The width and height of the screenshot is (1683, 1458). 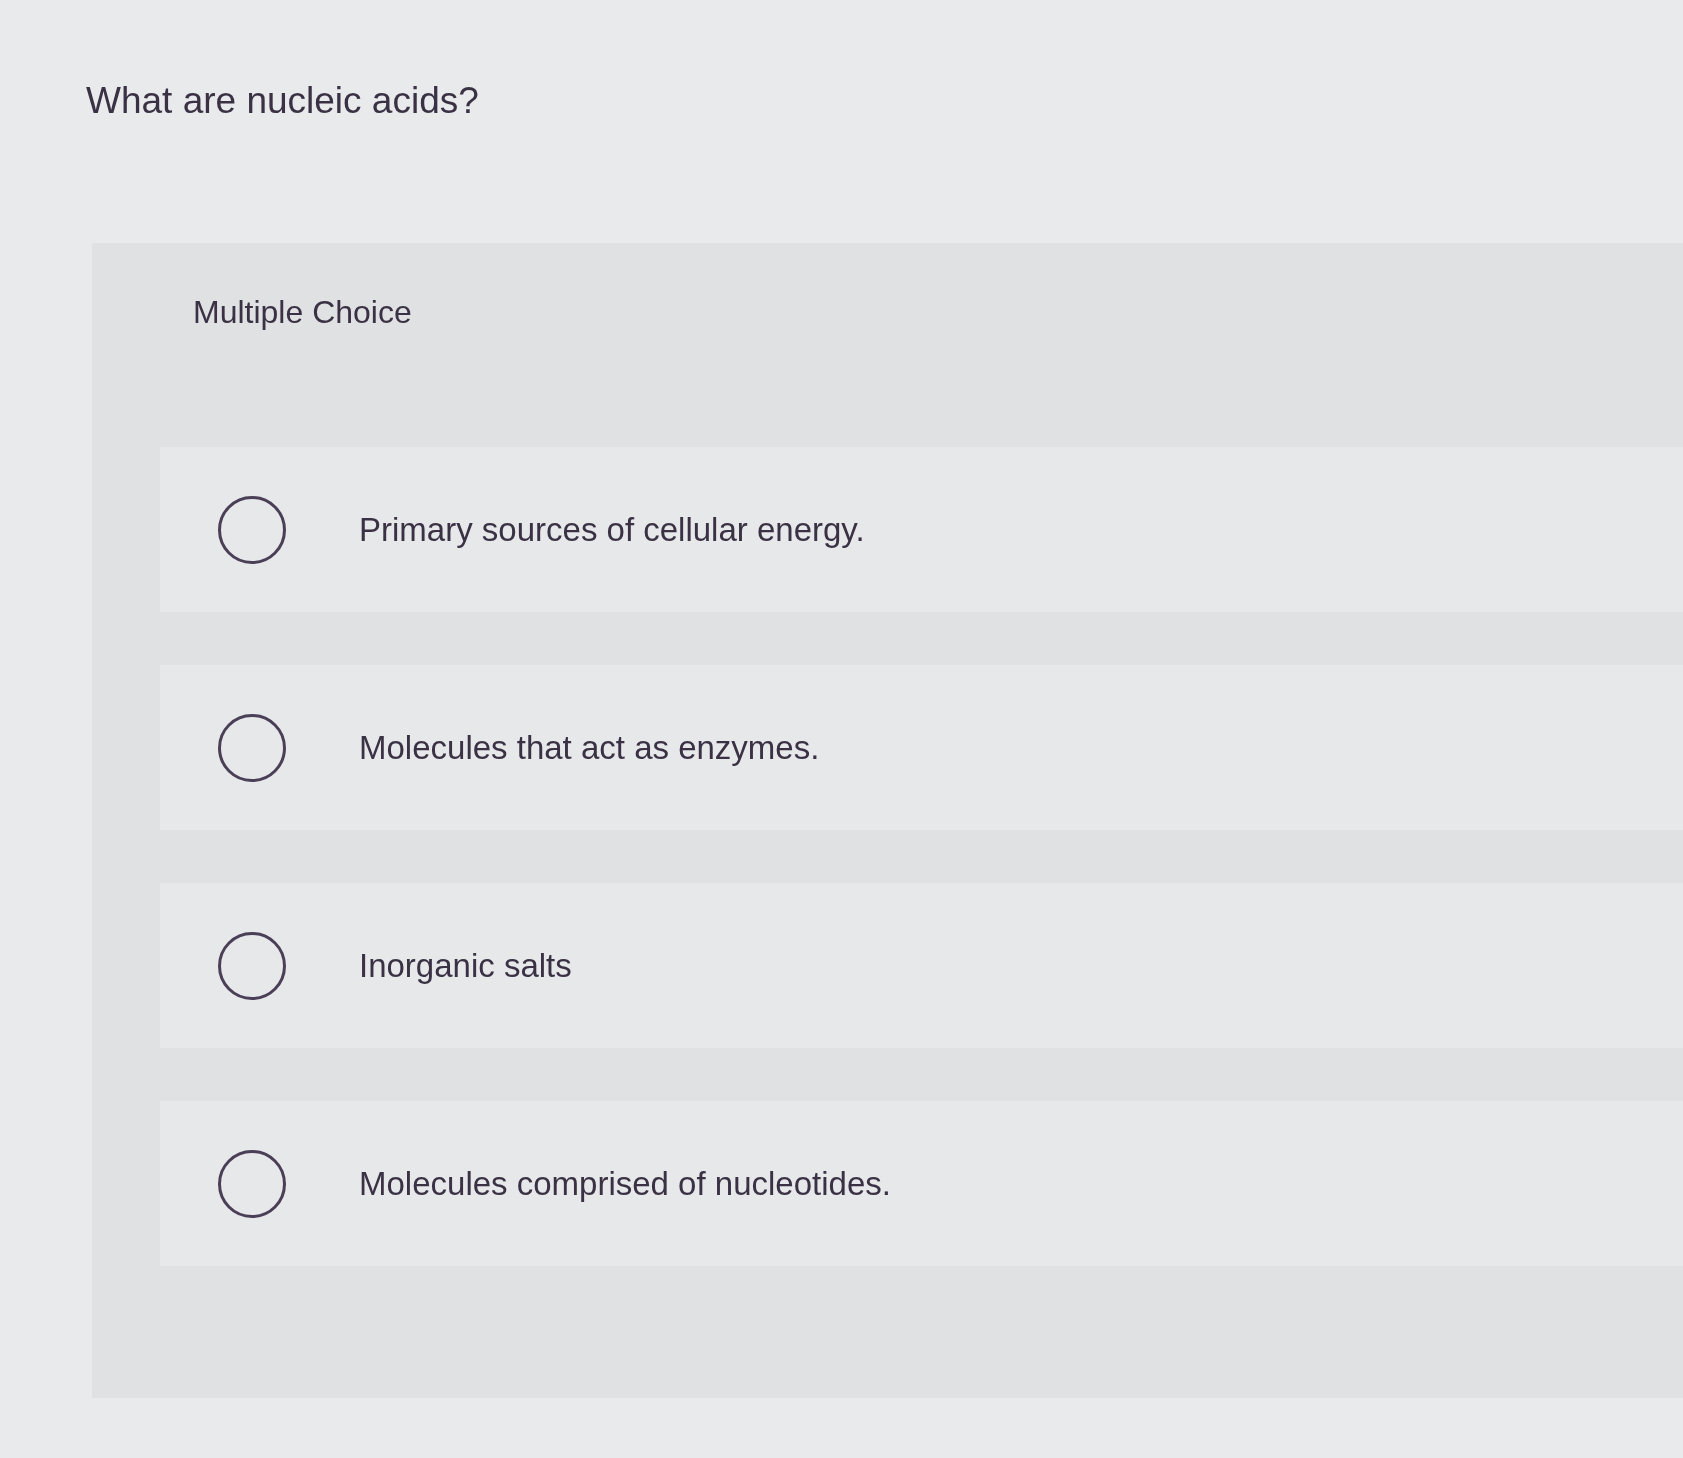 I want to click on answer-option: Molecules comprised of nucleotides., so click(x=921, y=1183).